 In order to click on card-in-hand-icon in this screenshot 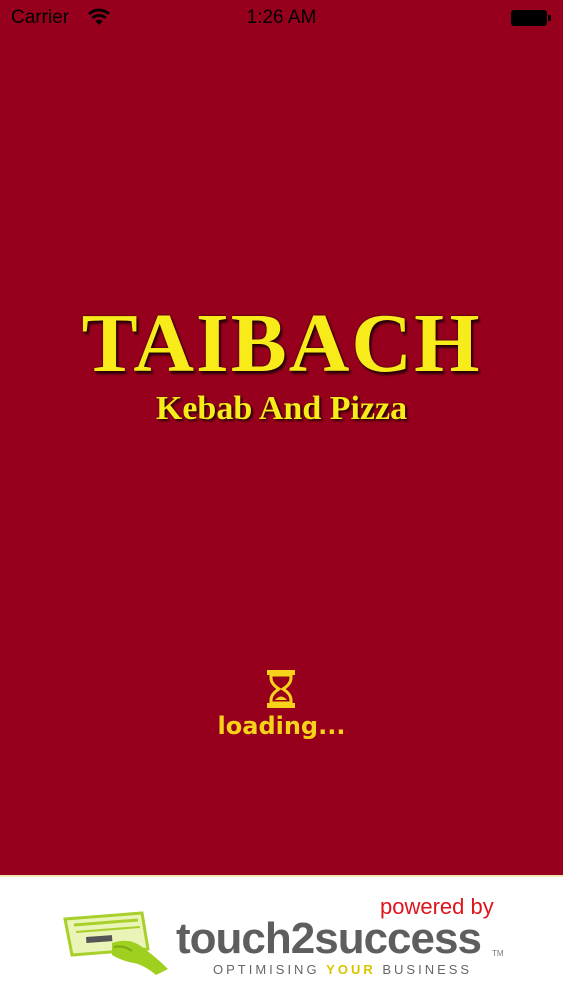, I will do `click(115, 943)`.